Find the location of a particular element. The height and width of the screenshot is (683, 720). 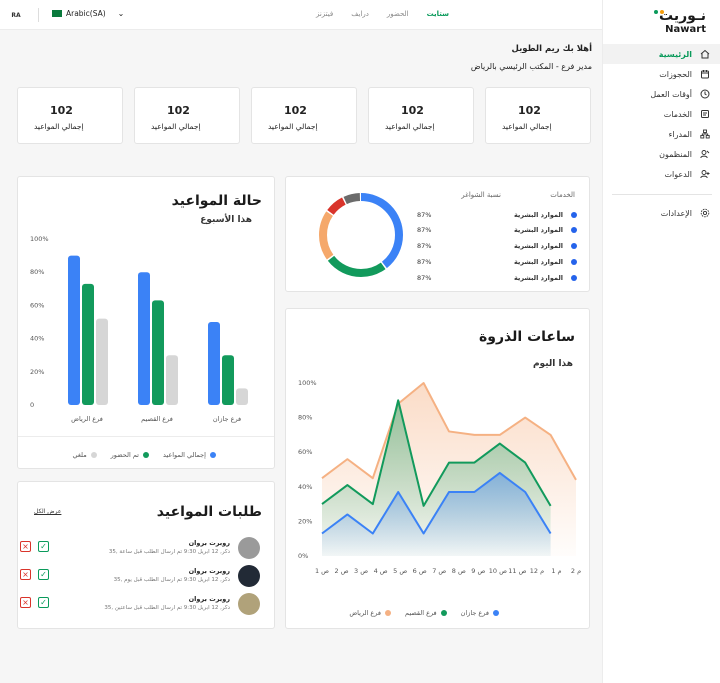

x-tick-label: 10 ص is located at coordinates (498, 571).